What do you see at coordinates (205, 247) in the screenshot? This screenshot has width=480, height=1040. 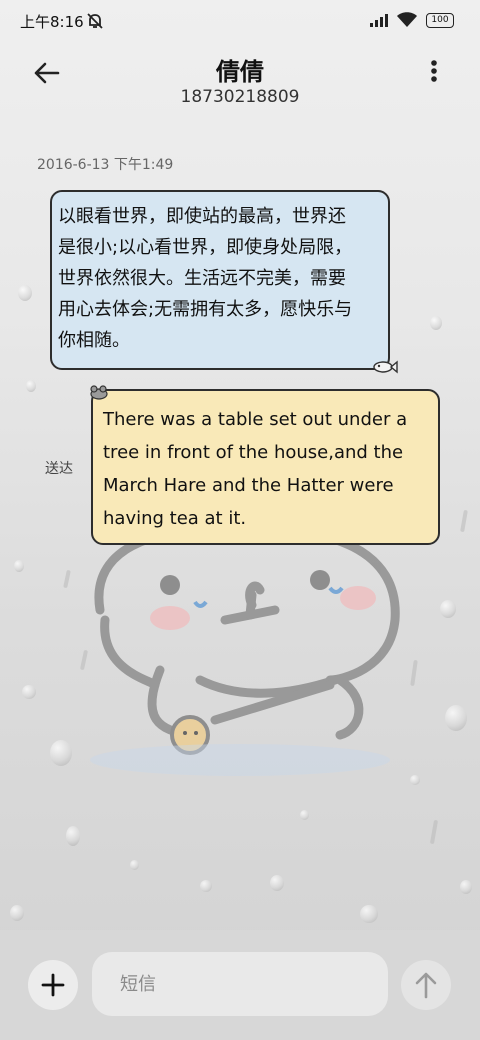 I see `message-line: 是很小;以心看世界，即使身处局限，` at bounding box center [205, 247].